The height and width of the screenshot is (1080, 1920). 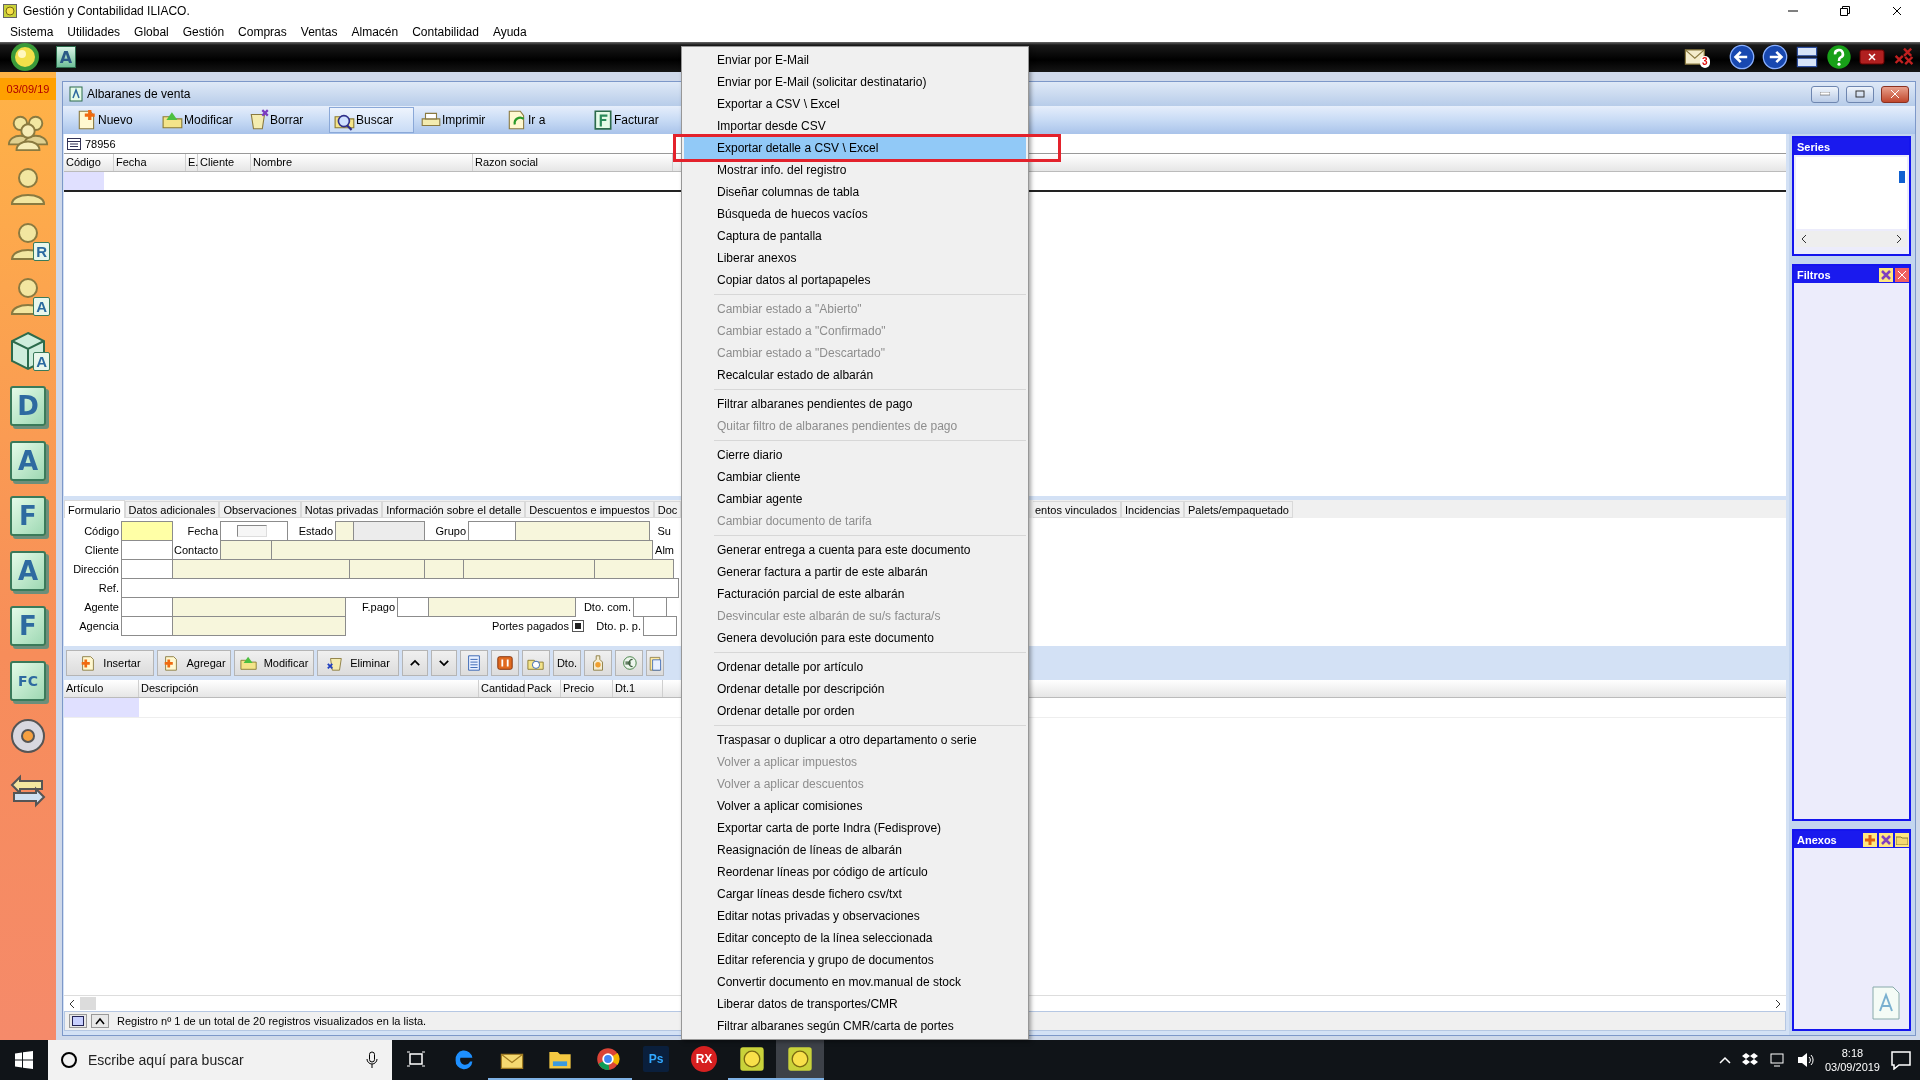 I want to click on menu-item: Sistema, so click(x=32, y=32).